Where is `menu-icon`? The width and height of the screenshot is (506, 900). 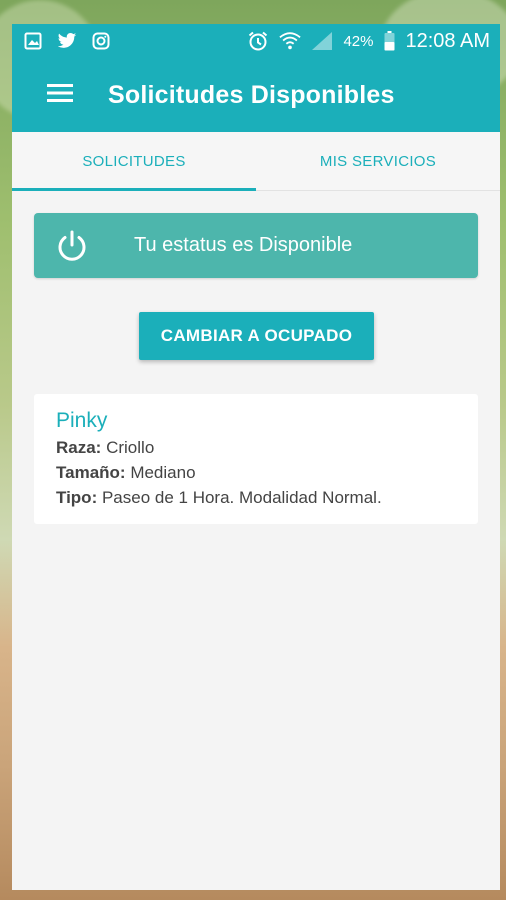 menu-icon is located at coordinates (60, 95).